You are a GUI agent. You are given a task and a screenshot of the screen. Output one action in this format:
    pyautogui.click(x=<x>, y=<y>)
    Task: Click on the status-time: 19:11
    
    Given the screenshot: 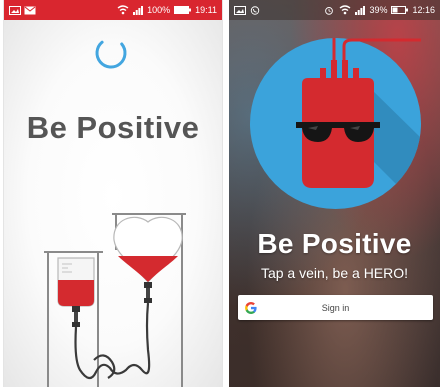 What is the action you would take?
    pyautogui.click(x=206, y=10)
    